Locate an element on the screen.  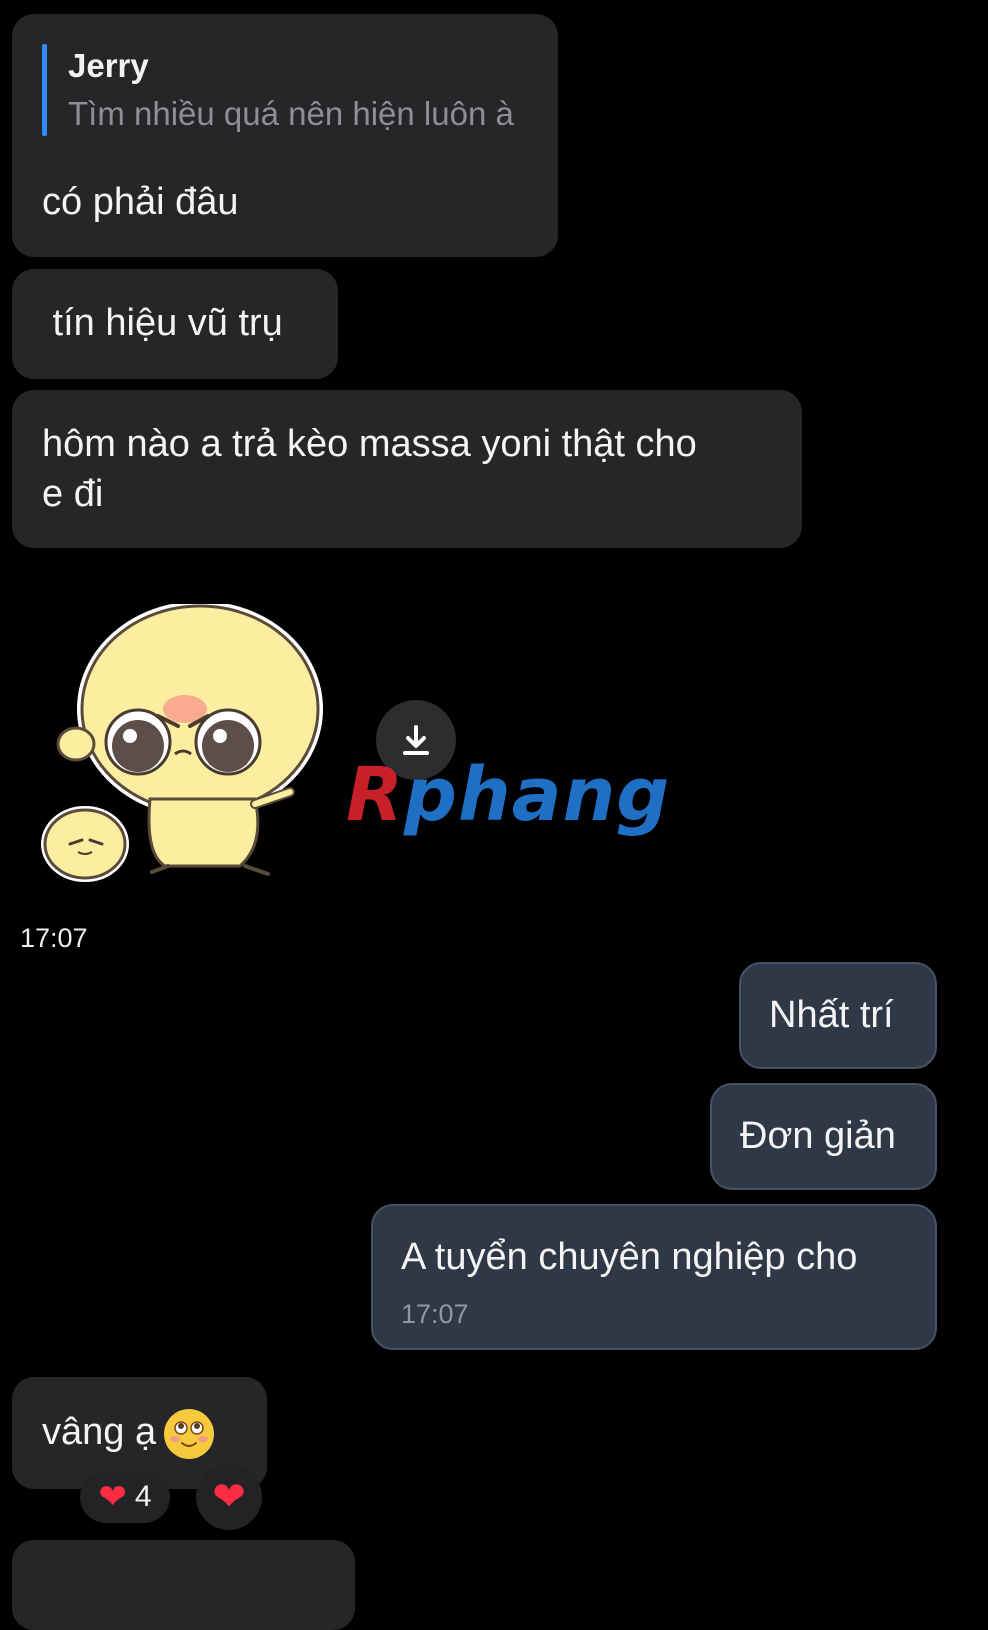
outgoing-message-bubble: Nhất trí is located at coordinates (838, 1015).